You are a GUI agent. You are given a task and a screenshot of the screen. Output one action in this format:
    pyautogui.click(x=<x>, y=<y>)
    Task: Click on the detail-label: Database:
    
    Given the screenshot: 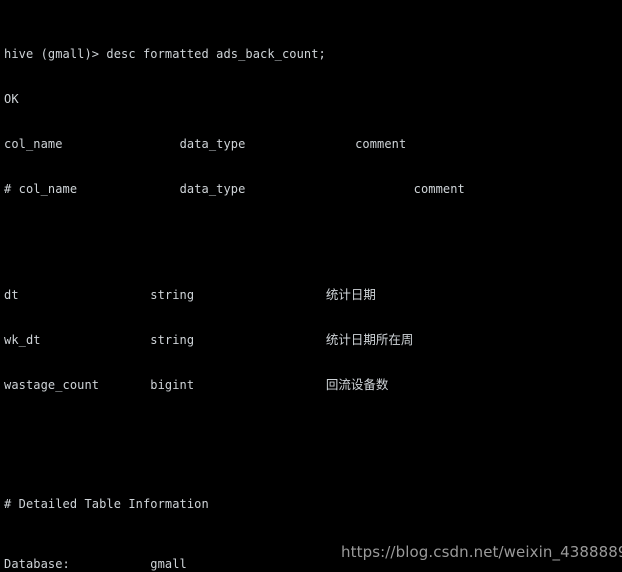 What is the action you would take?
    pyautogui.click(x=77, y=564)
    